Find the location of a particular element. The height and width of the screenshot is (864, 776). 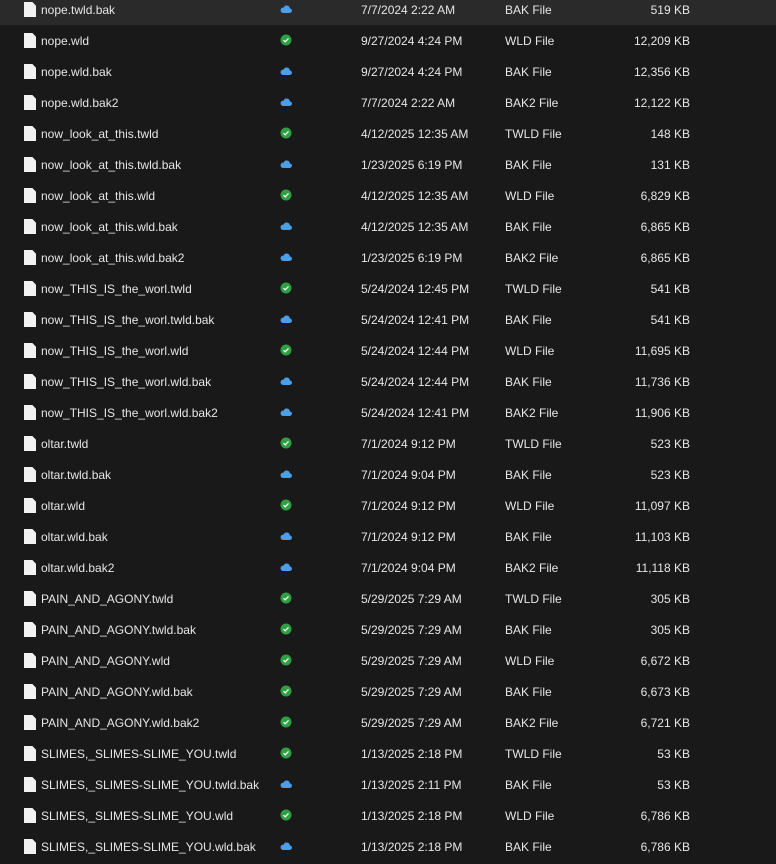

file-name: PAIN_AND_AGONY.wld is located at coordinates (105, 661).